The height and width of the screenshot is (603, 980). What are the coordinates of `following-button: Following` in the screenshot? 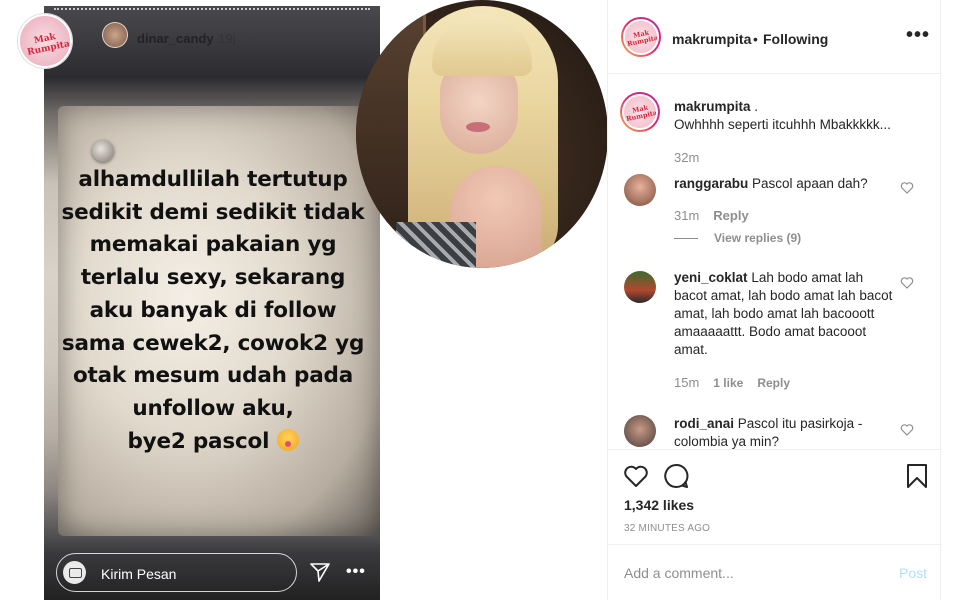 It's located at (795, 39).